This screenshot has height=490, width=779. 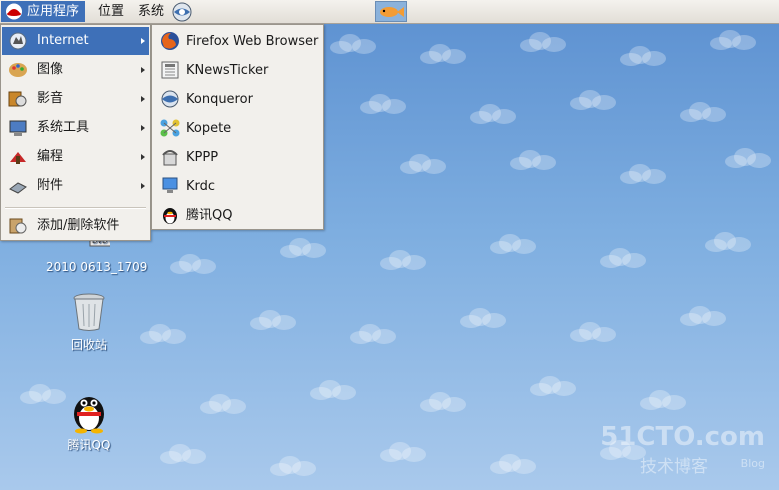 I want to click on desktop-trash-item: 回收站, so click(x=89, y=322).